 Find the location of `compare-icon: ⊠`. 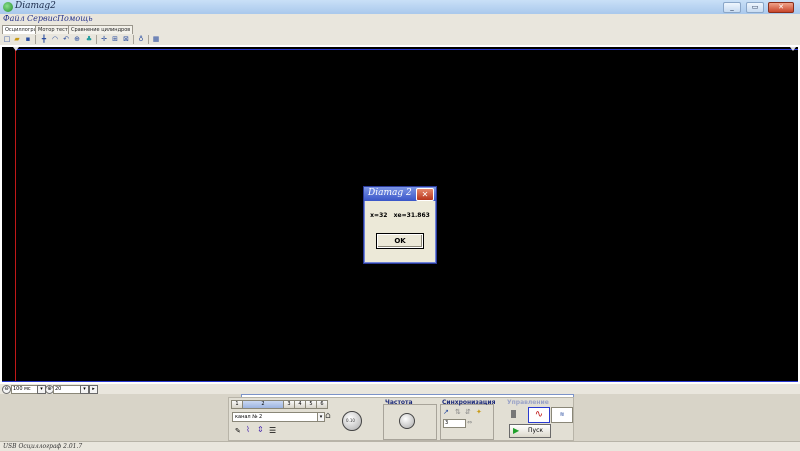

compare-icon: ⊠ is located at coordinates (126, 39).